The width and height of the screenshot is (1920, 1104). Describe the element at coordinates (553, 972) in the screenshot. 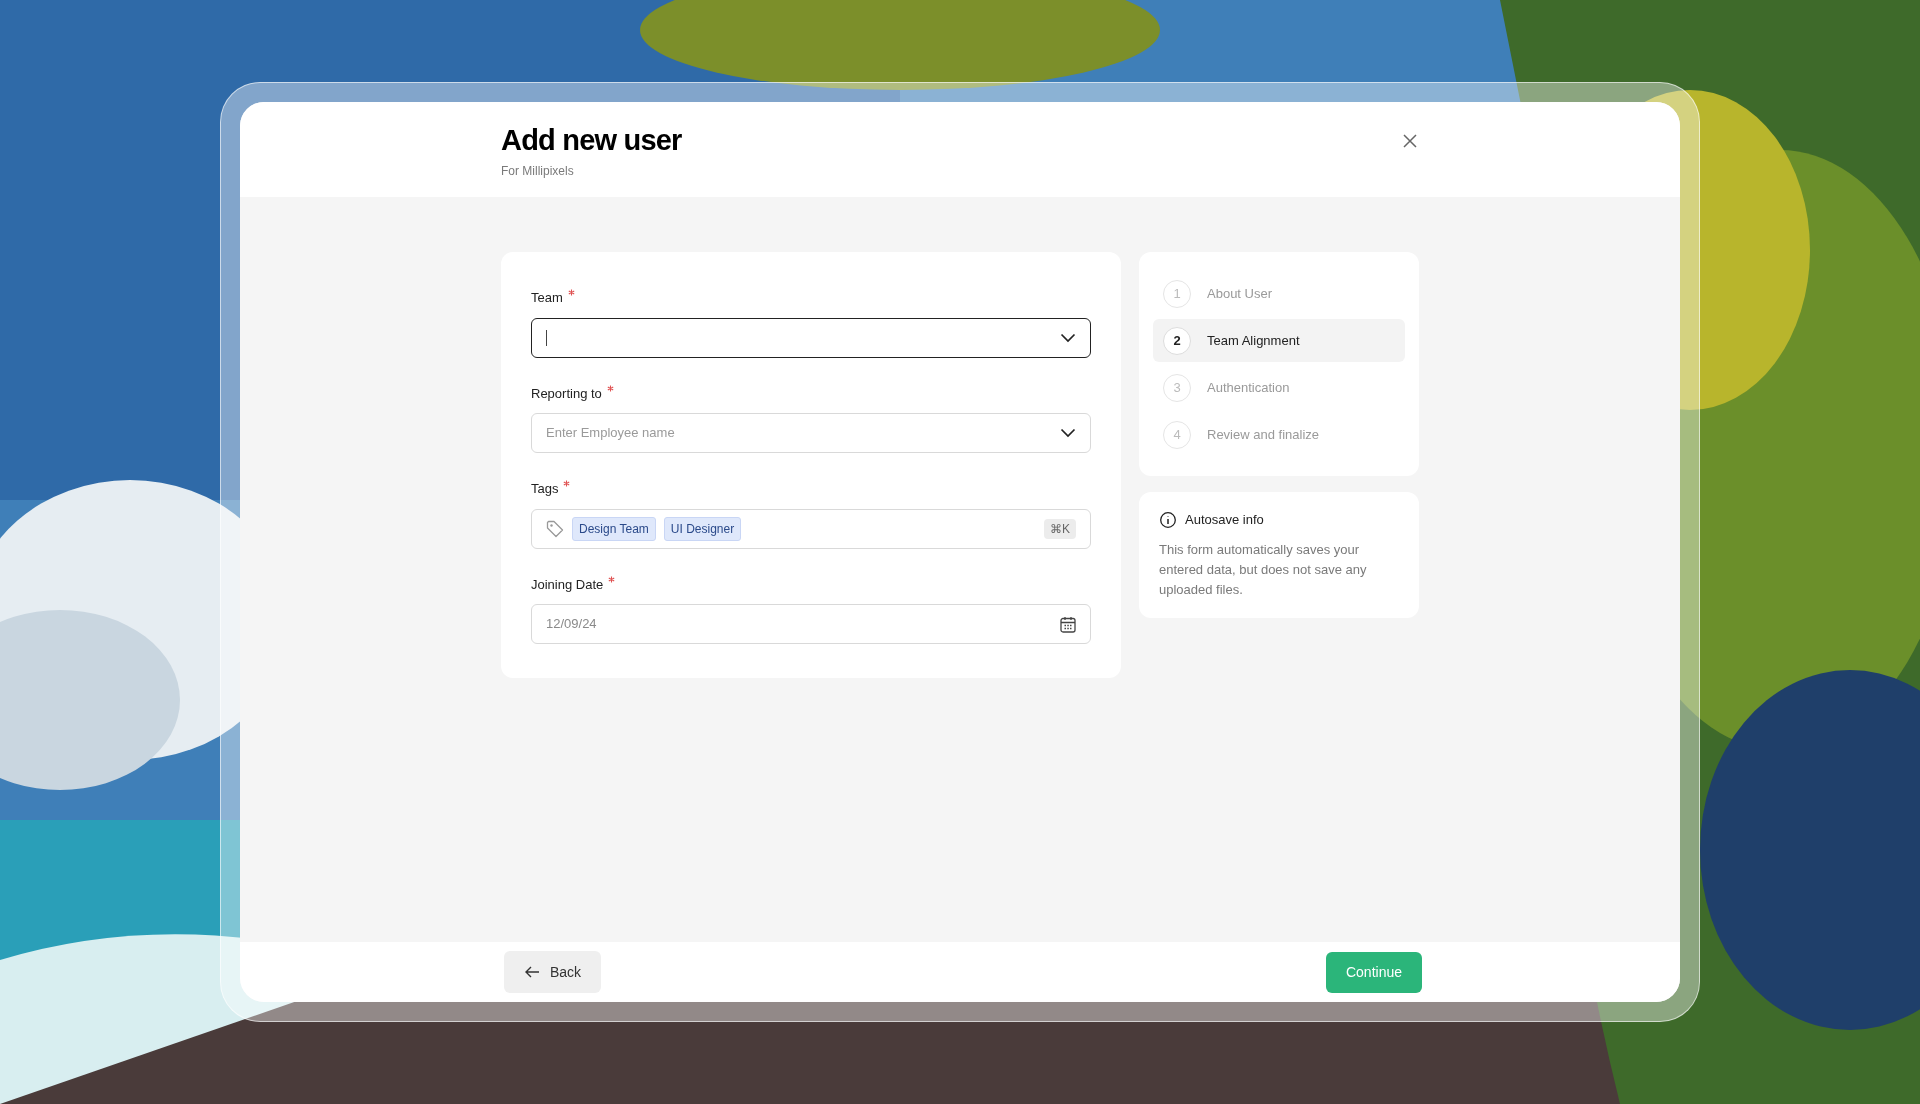

I see `back-button: Back` at that location.